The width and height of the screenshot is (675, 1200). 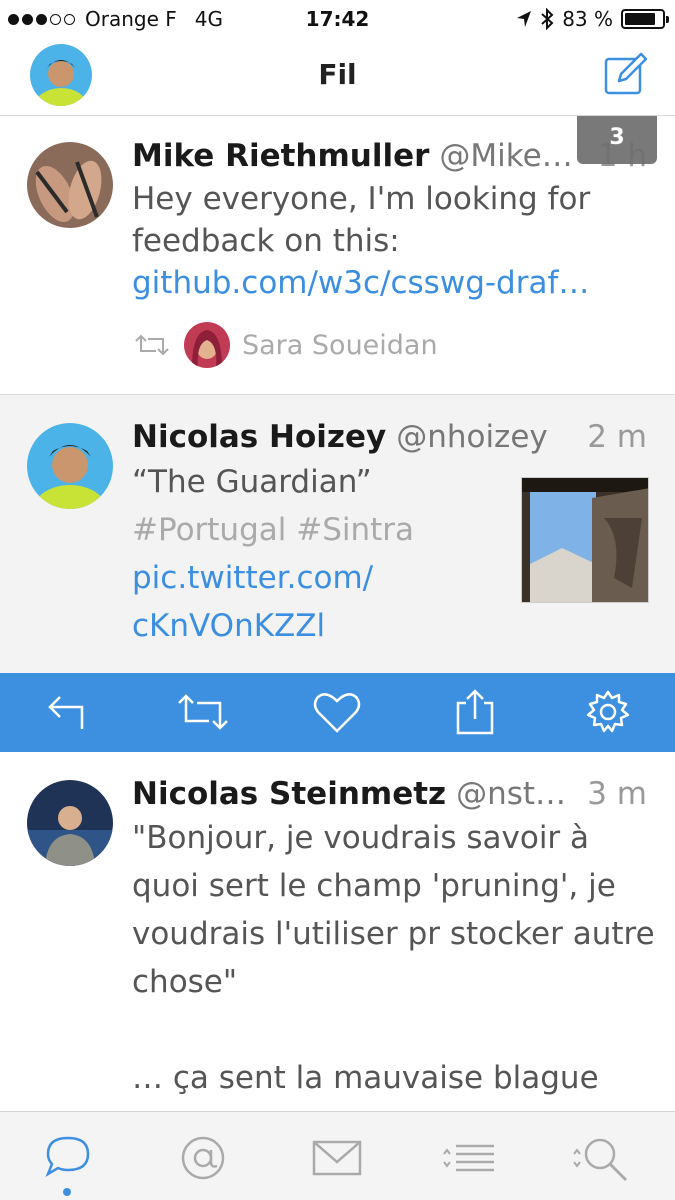 I want to click on author-name: Nicolas Hoizey, so click(x=259, y=437).